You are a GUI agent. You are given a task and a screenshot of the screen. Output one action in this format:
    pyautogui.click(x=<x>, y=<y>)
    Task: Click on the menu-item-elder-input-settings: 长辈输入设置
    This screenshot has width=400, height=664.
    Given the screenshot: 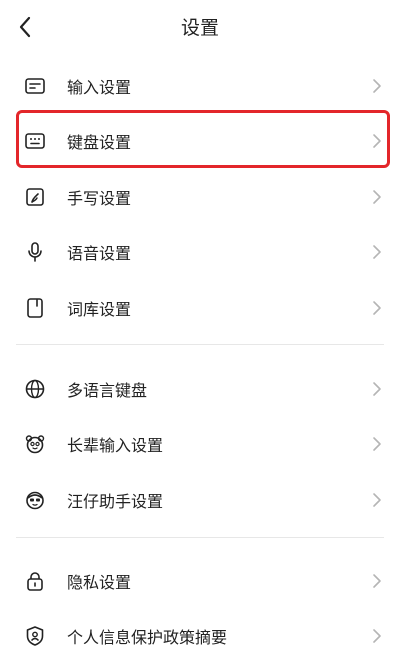 What is the action you would take?
    pyautogui.click(x=200, y=445)
    